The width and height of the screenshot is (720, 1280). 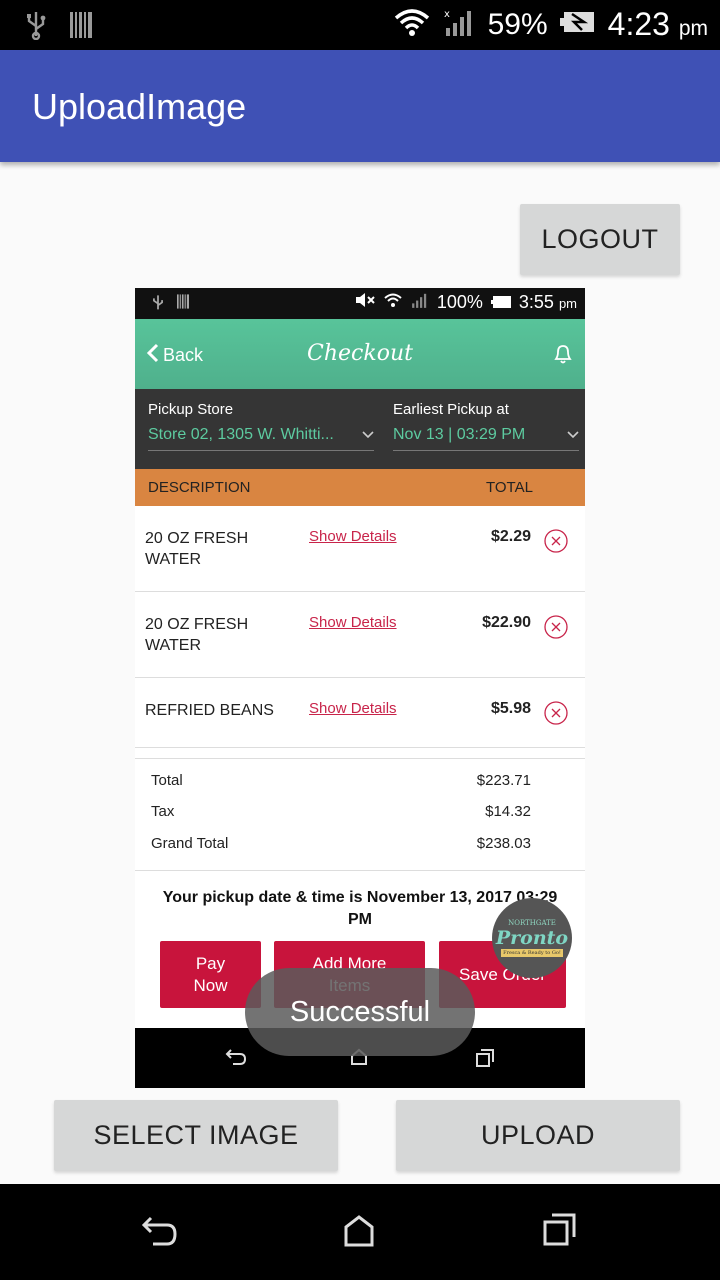 I want to click on svg-text: x, so click(x=447, y=14).